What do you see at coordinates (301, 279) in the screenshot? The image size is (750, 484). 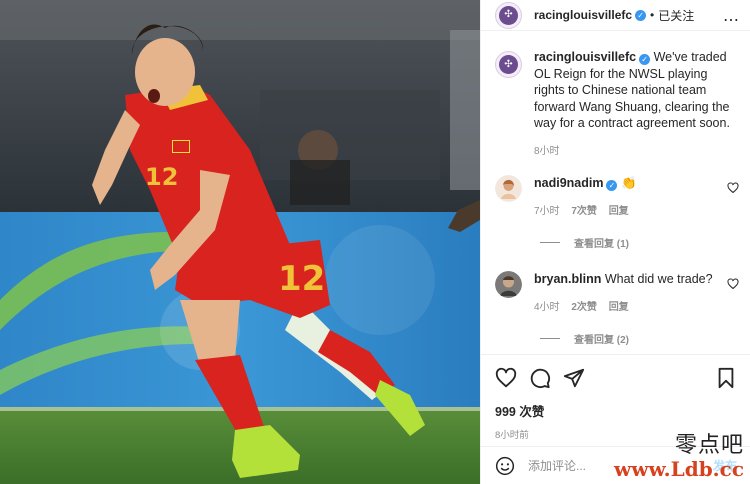 I see `jersey-number-shorts: 12` at bounding box center [301, 279].